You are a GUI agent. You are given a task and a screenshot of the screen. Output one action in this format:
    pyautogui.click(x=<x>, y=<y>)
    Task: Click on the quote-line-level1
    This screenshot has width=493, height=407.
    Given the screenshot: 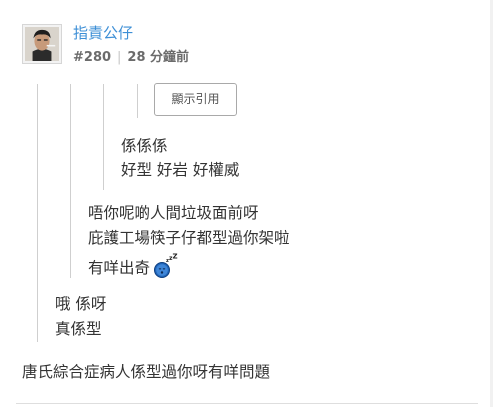 What is the action you would take?
    pyautogui.click(x=37, y=213)
    